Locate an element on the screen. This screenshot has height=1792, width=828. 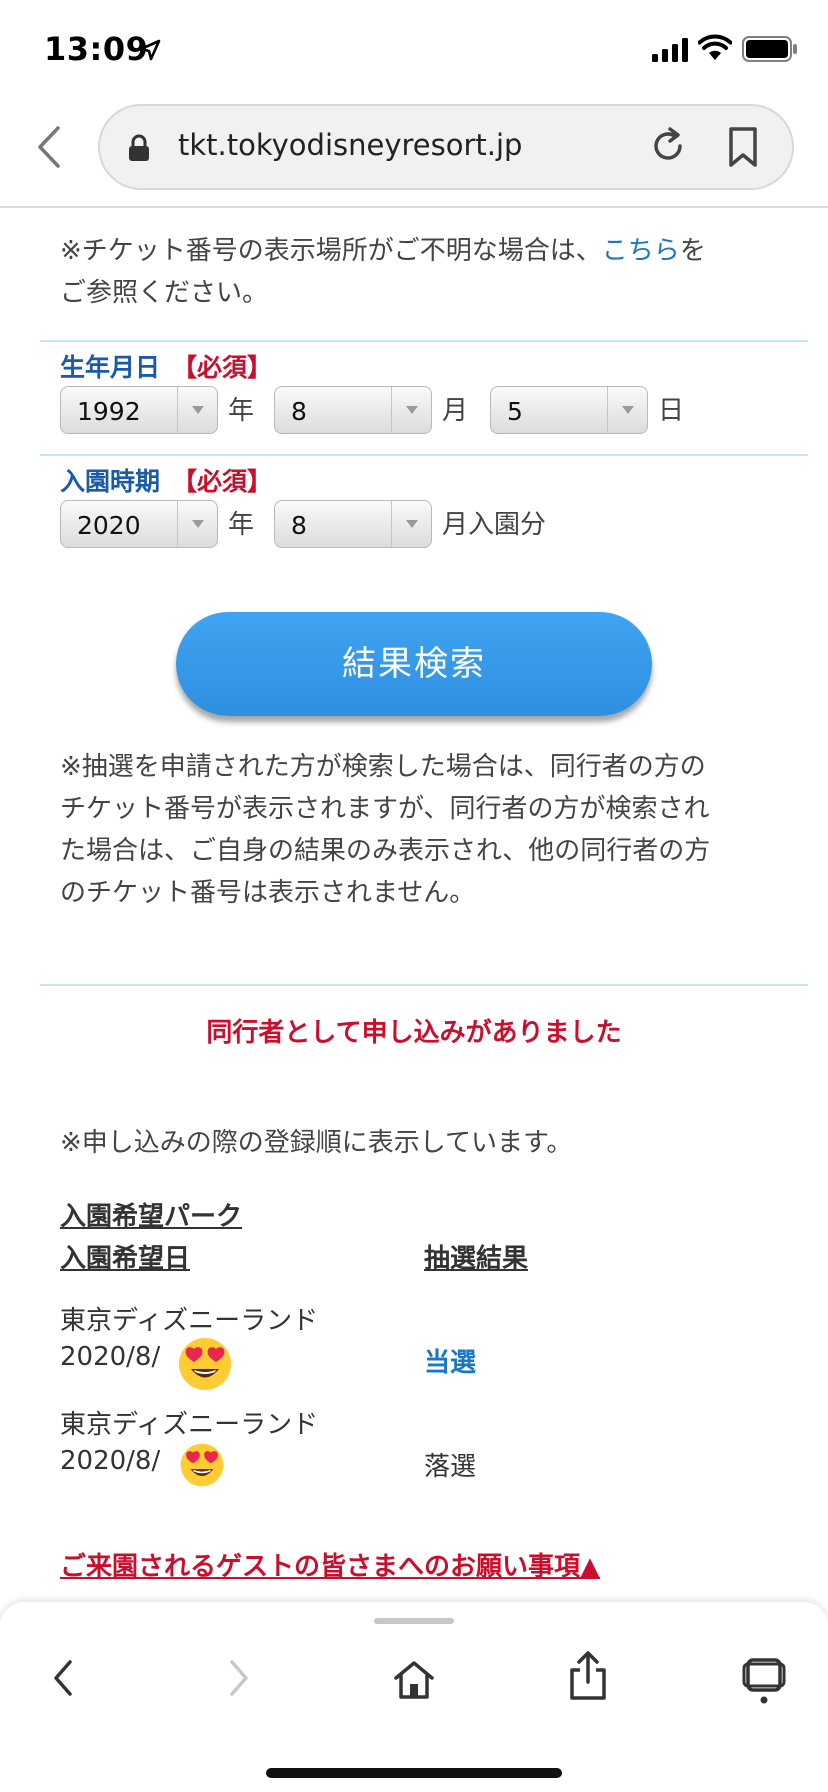
tabs-icon is located at coordinates (764, 1680).